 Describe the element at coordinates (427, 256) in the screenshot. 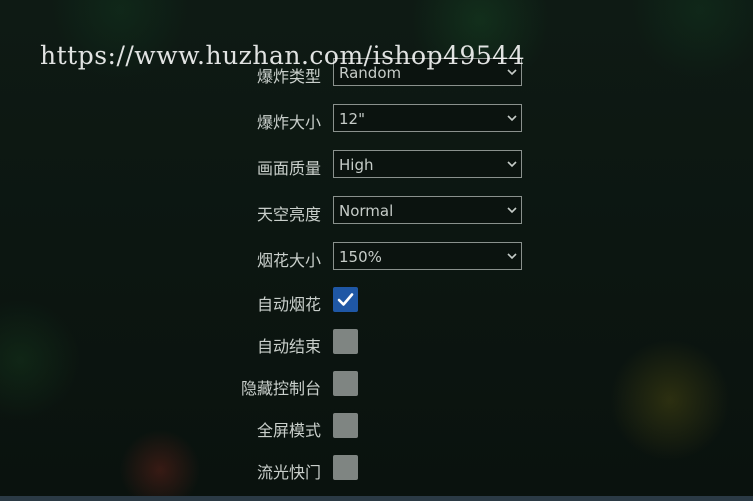

I see `firework-size-select: 150%` at that location.